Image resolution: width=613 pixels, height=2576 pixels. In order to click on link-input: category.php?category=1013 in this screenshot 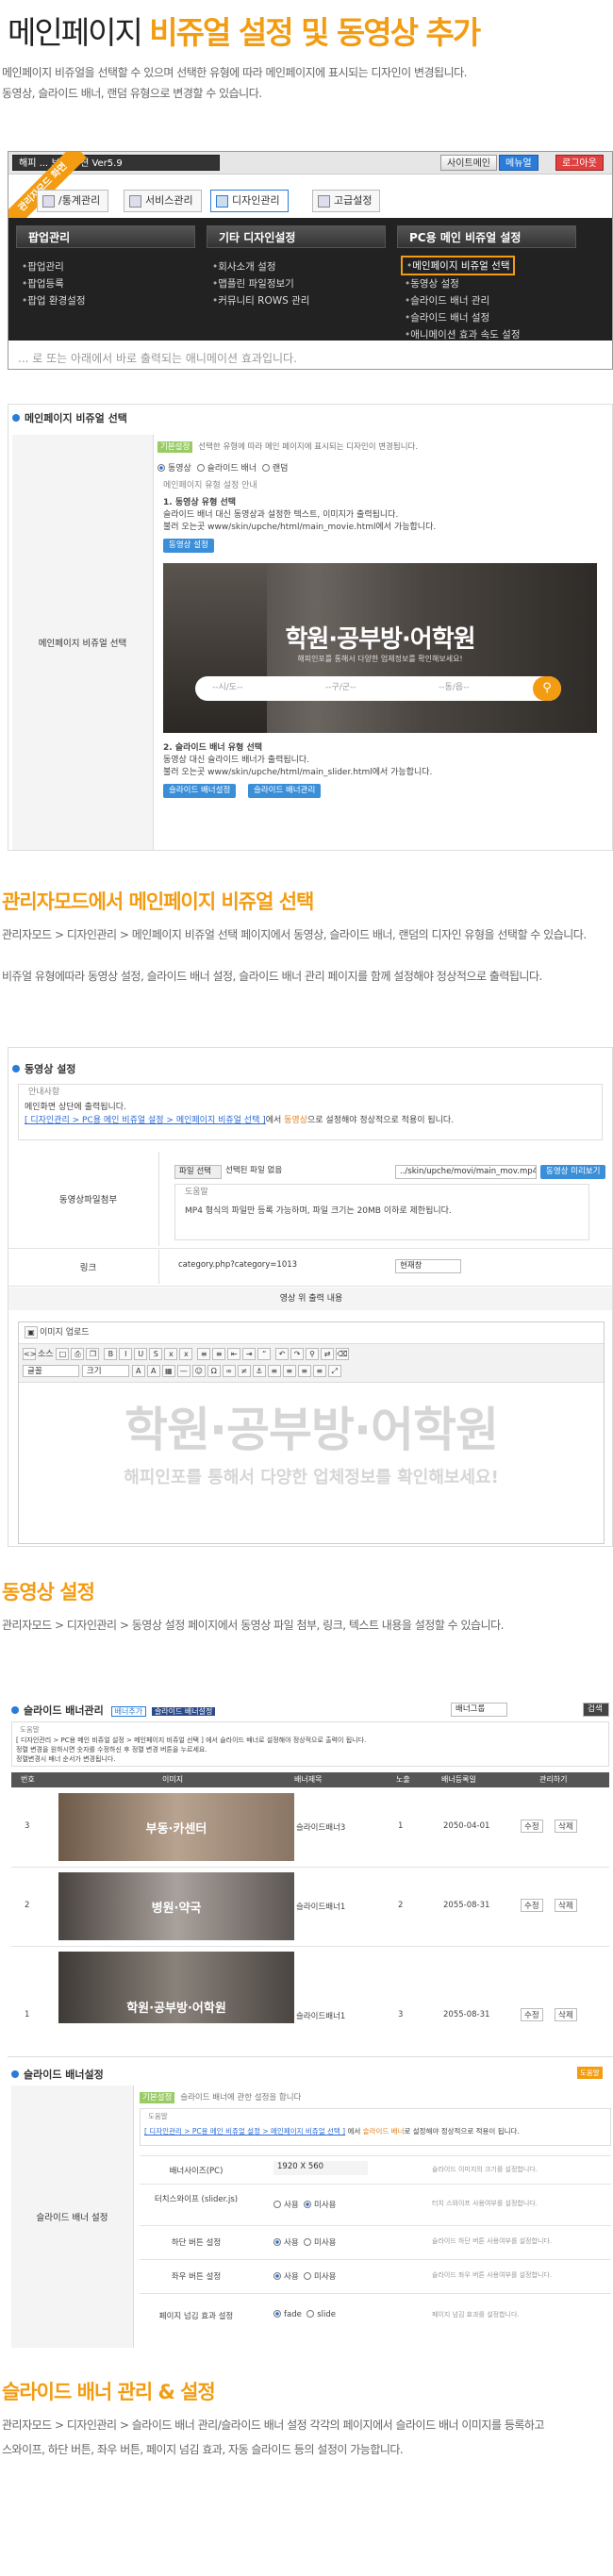, I will do `click(282, 1266)`.